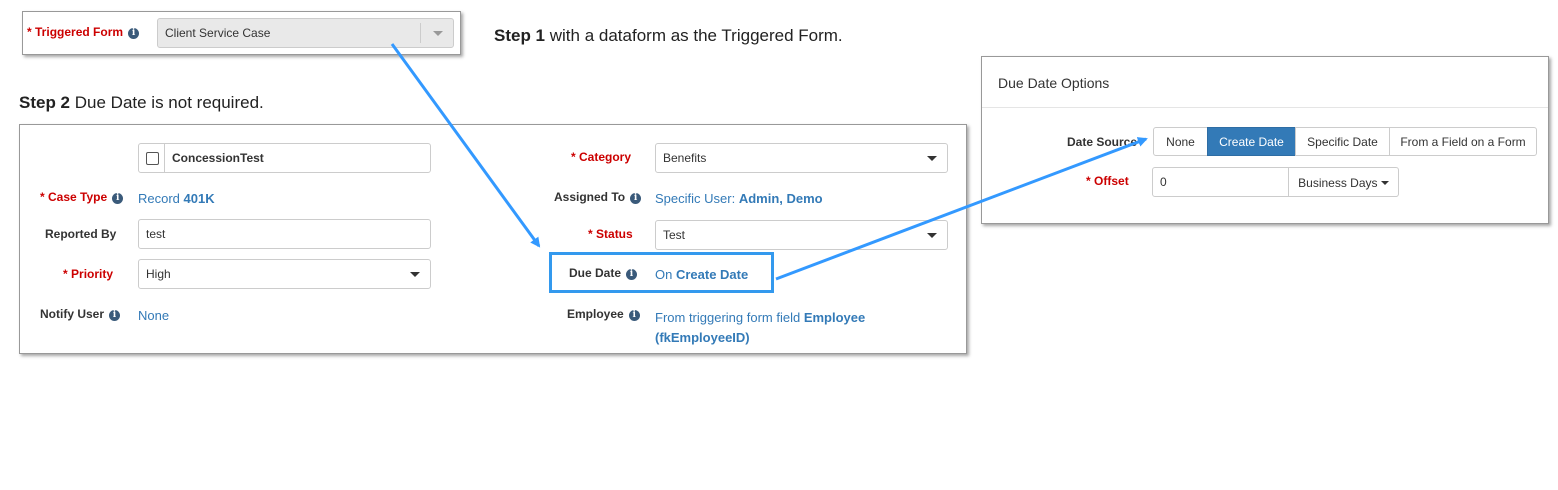 The width and height of the screenshot is (1558, 490). Describe the element at coordinates (81, 234) in the screenshot. I see `reported-by-label: Reported By` at that location.